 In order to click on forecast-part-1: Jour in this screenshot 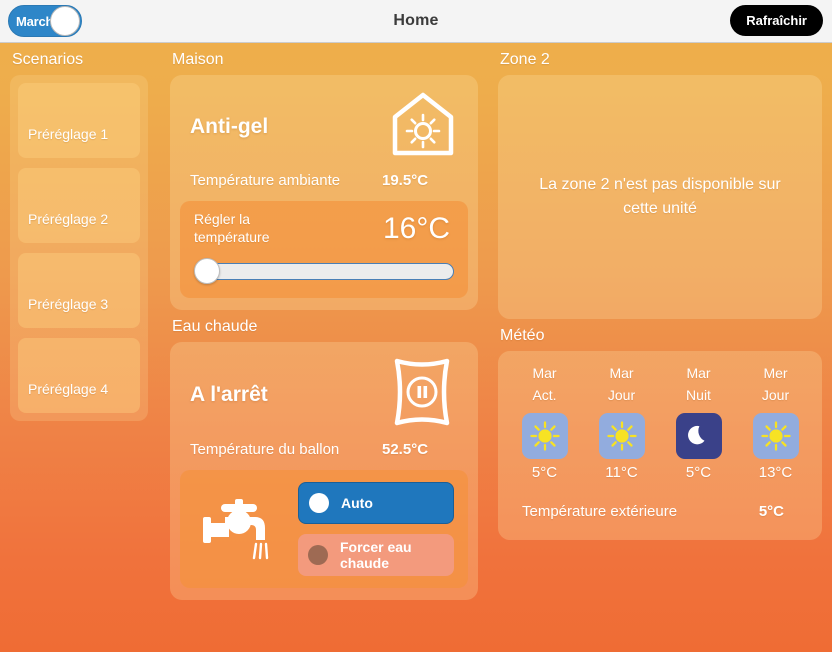, I will do `click(621, 394)`.